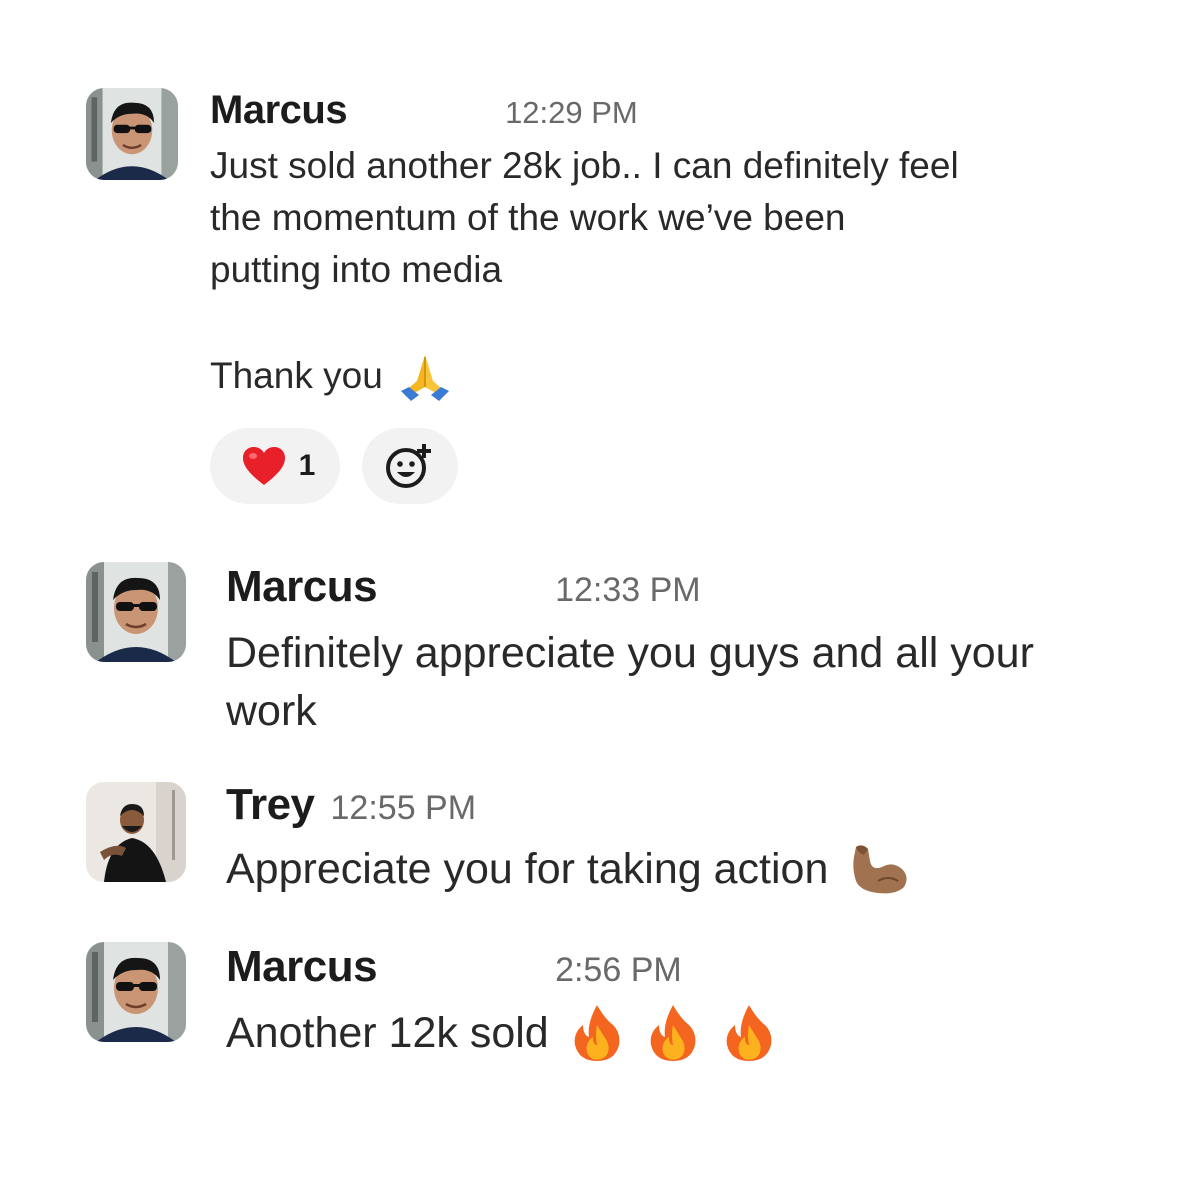  Describe the element at coordinates (879, 869) in the screenshot. I see `flexed-biceps-icon` at that location.